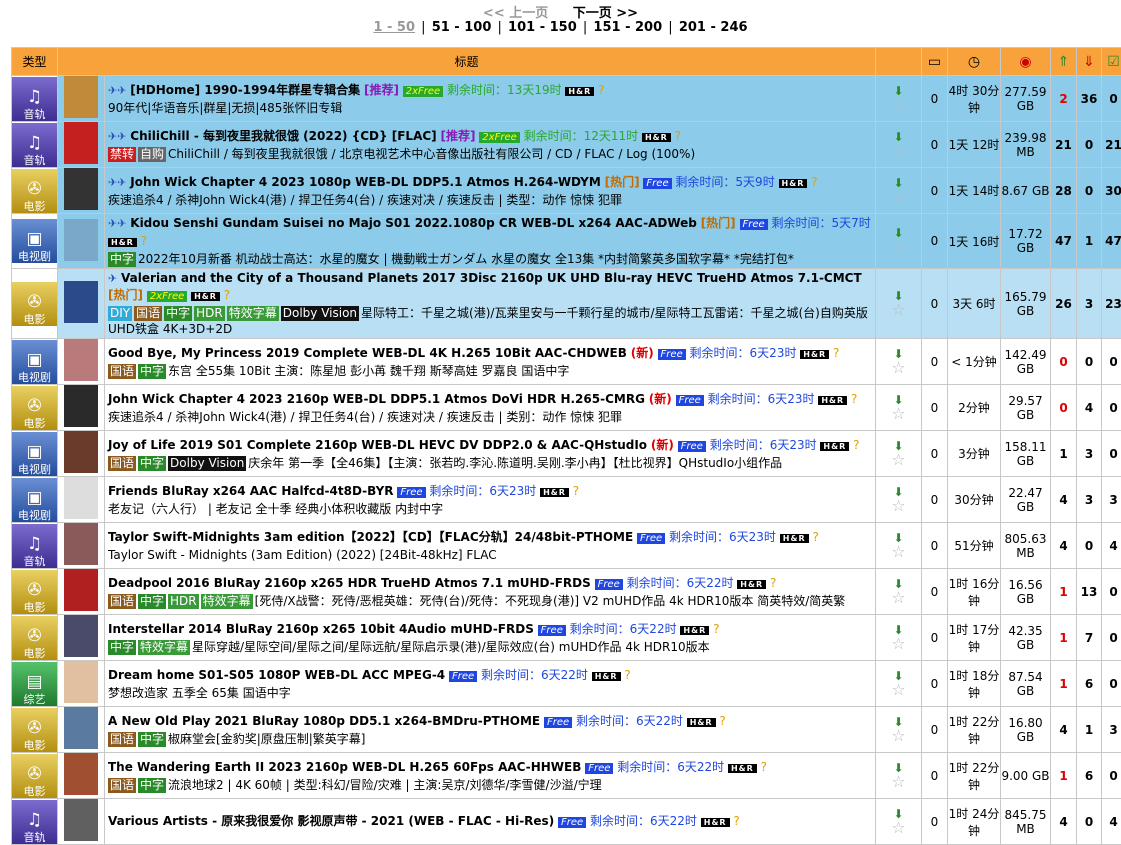 The width and height of the screenshot is (1121, 845). Describe the element at coordinates (605, 13) in the screenshot. I see `next-page-link: 下一页 >>` at that location.